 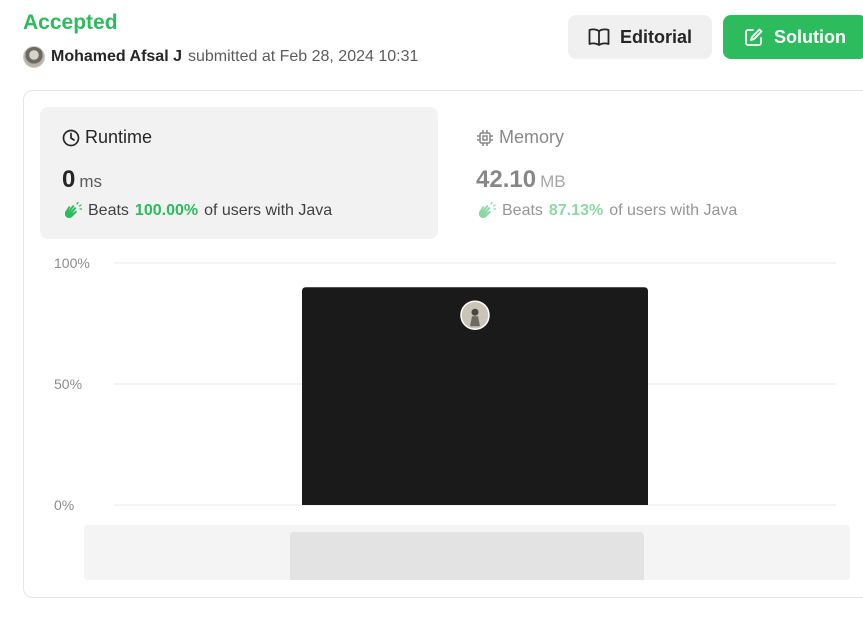 I want to click on edit-icon, so click(x=754, y=37).